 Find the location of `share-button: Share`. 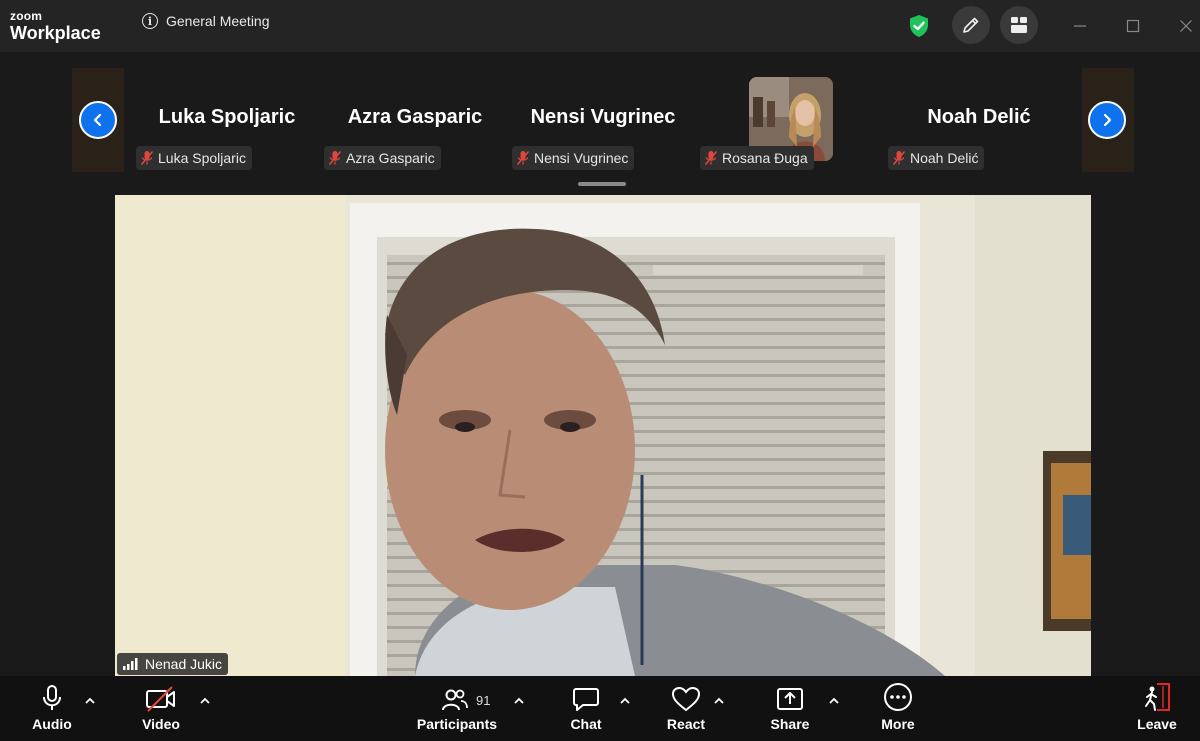

share-button: Share is located at coordinates (790, 708).